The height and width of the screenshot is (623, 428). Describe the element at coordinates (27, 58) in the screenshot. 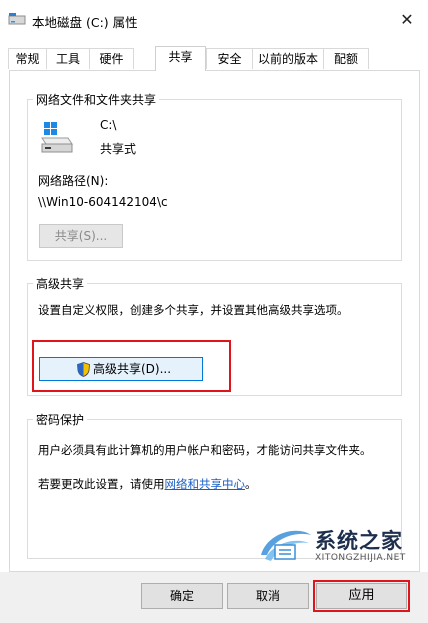

I see `tab-general: 常规` at that location.